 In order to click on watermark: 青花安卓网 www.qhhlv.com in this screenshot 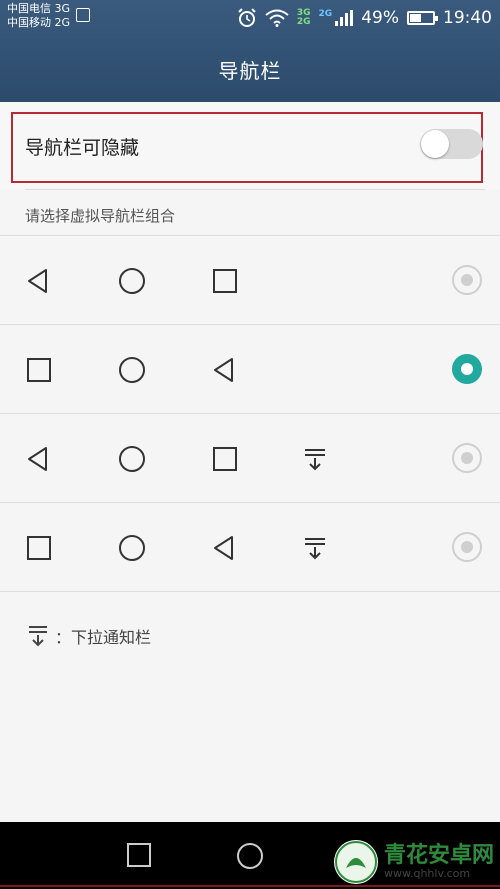, I will do `click(413, 862)`.